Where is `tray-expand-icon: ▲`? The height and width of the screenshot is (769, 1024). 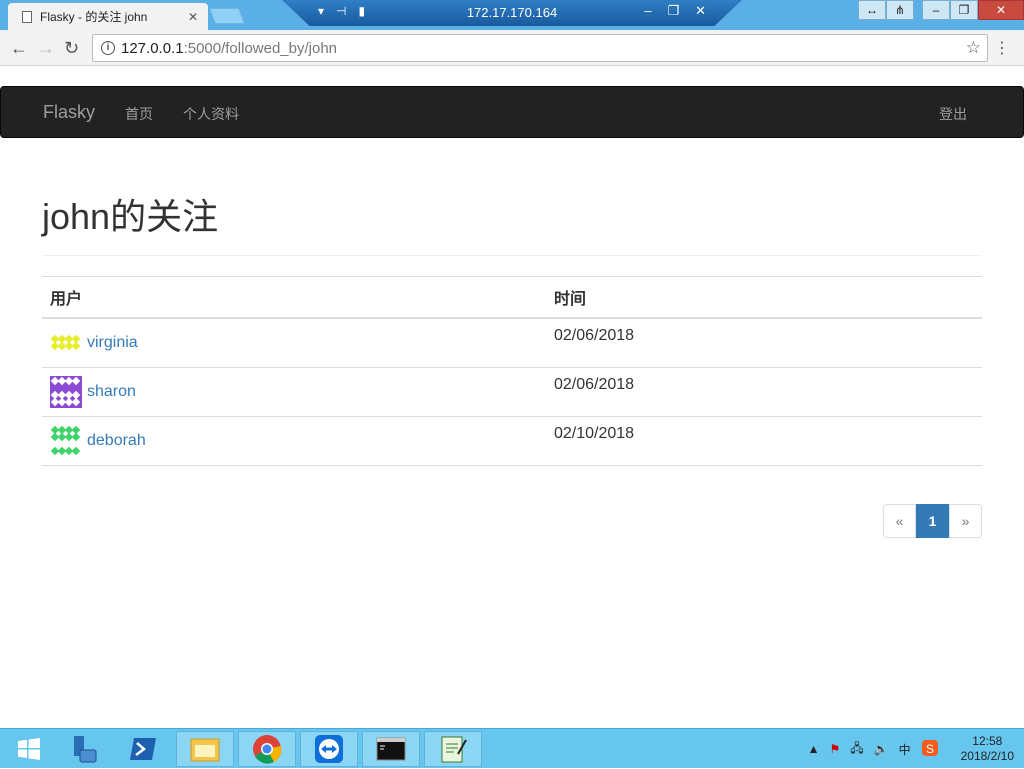 tray-expand-icon: ▲ is located at coordinates (814, 749).